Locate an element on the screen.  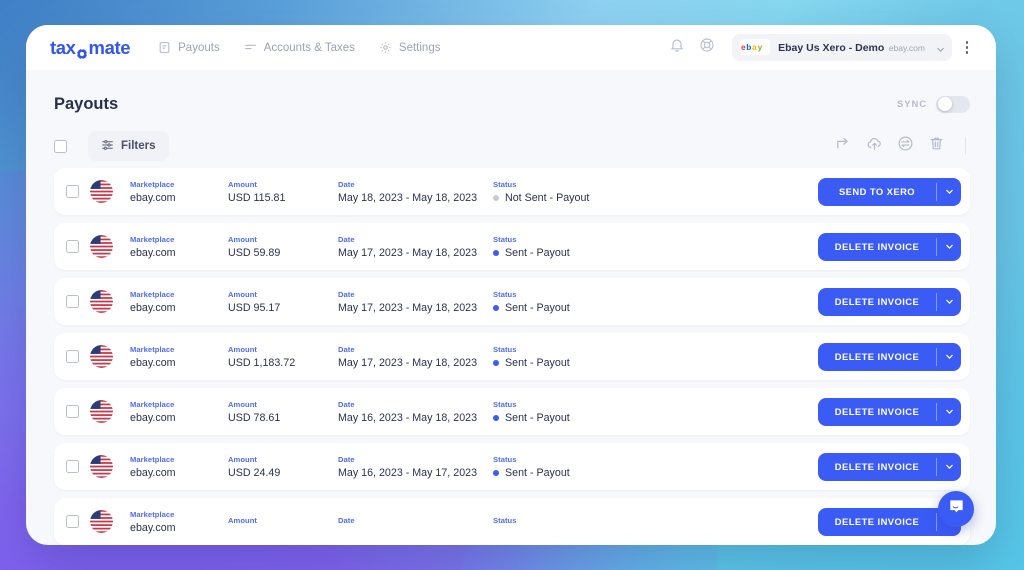
nav-item-accounts-taxes: Accounts & Taxes is located at coordinates (299, 47).